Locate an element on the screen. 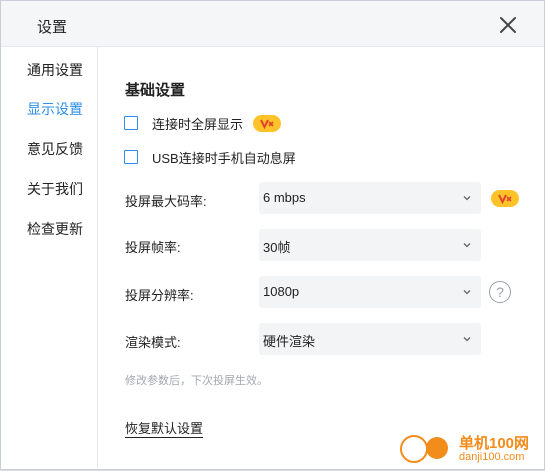 Image resolution: width=545 pixels, height=471 pixels. usb-screen-off-option: USB连接时手机自动息屏 is located at coordinates (210, 157).